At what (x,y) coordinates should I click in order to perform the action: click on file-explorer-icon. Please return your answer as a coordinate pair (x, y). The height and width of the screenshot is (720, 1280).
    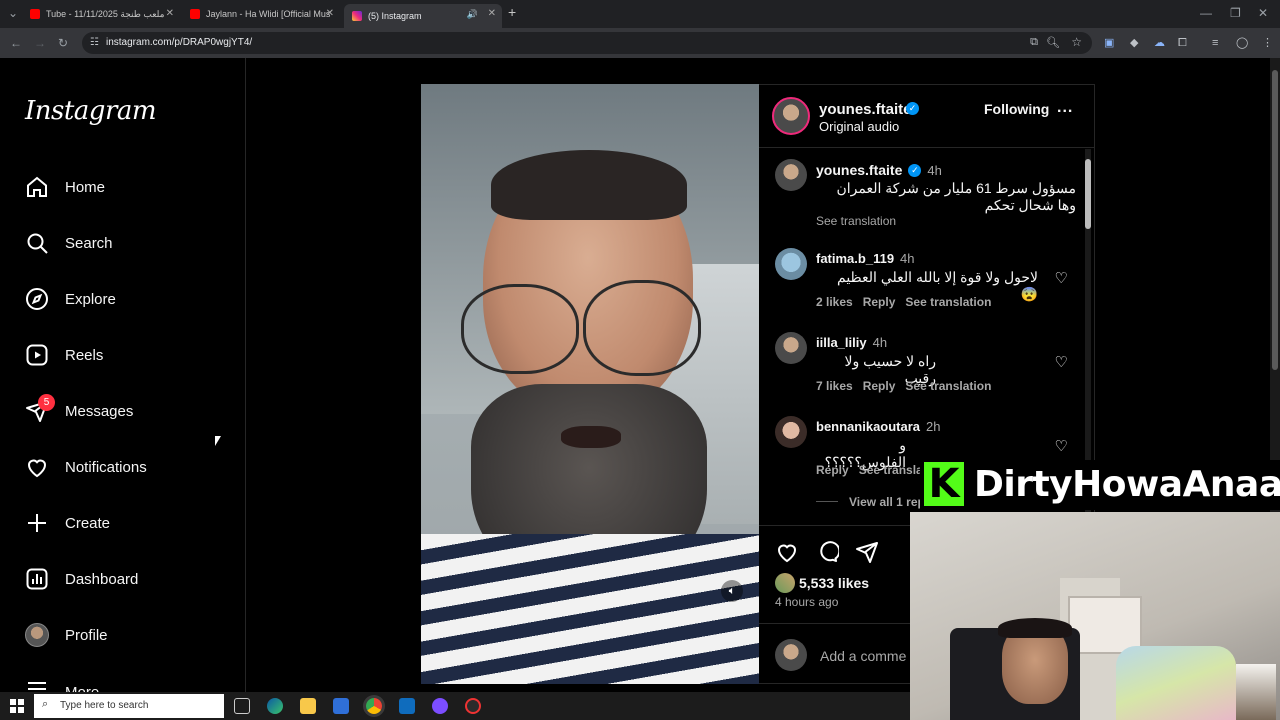
    Looking at the image, I should click on (308, 706).